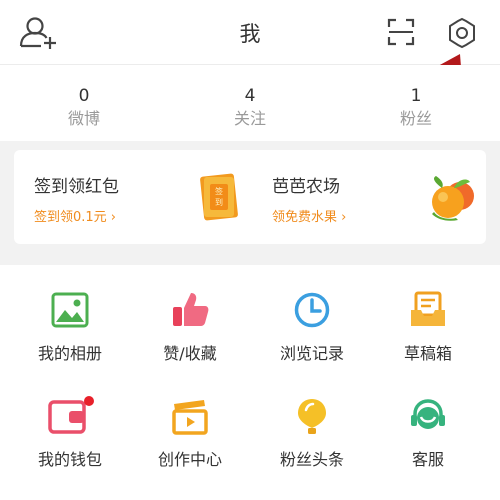 This screenshot has width=500, height=500. I want to click on notification-dot, so click(89, 401).